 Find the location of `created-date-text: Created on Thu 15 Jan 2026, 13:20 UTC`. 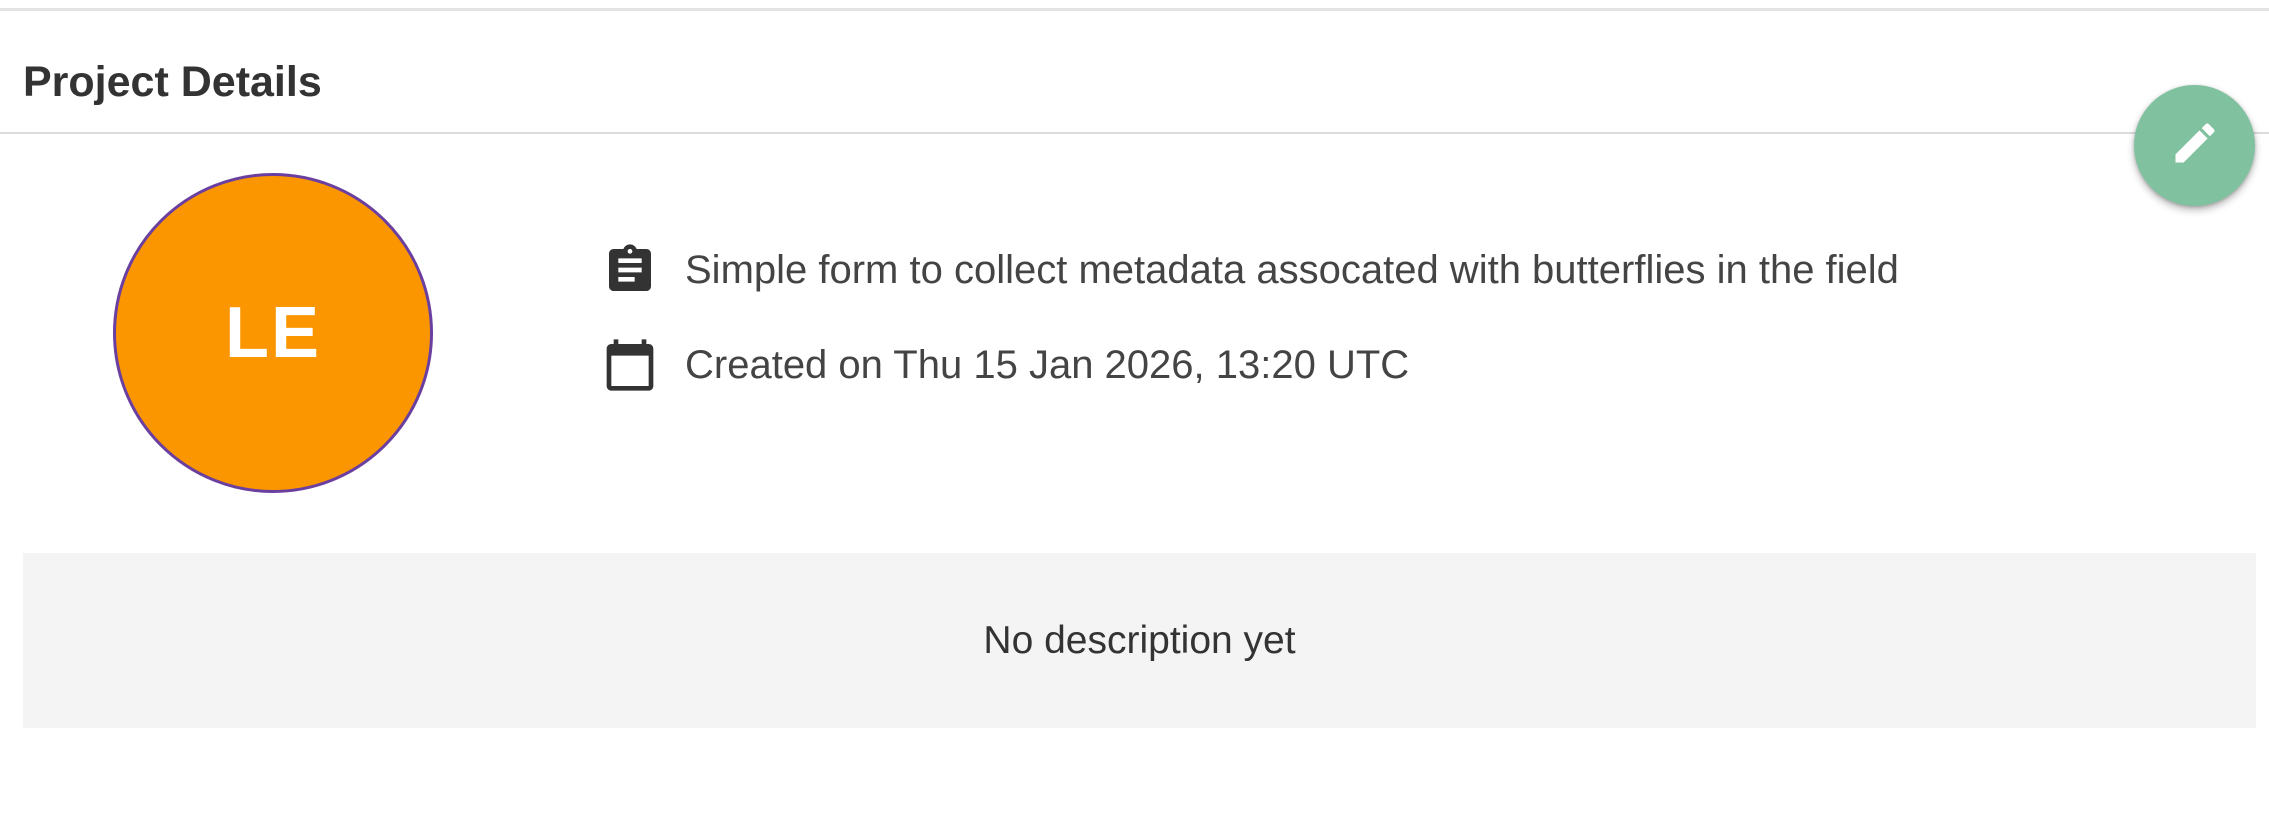

created-date-text: Created on Thu 15 Jan 2026, 13:20 UTC is located at coordinates (1047, 364).